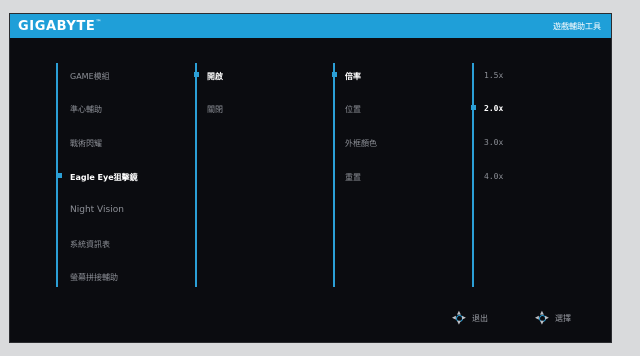 The image size is (640, 356). Describe the element at coordinates (90, 76) in the screenshot. I see `menu-item-game-mode: GAME模組` at that location.